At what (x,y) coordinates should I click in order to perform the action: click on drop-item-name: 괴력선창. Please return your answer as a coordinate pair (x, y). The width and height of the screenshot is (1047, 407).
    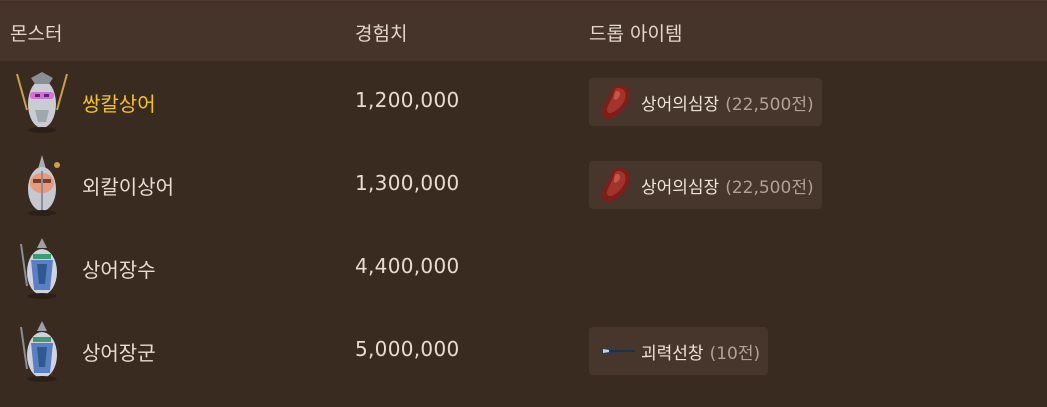
    Looking at the image, I should click on (672, 353).